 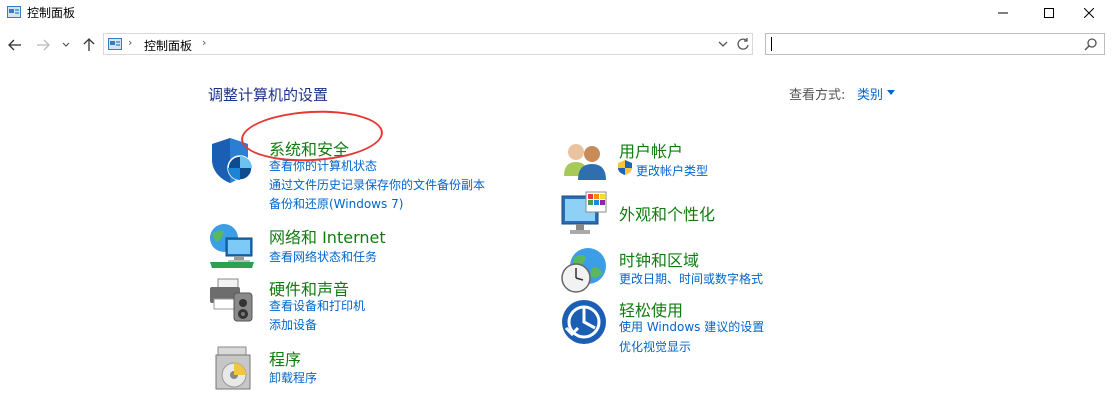 What do you see at coordinates (691, 326) in the screenshot?
I see `link-recommended-settings: 使用 Windows 建议的设置` at bounding box center [691, 326].